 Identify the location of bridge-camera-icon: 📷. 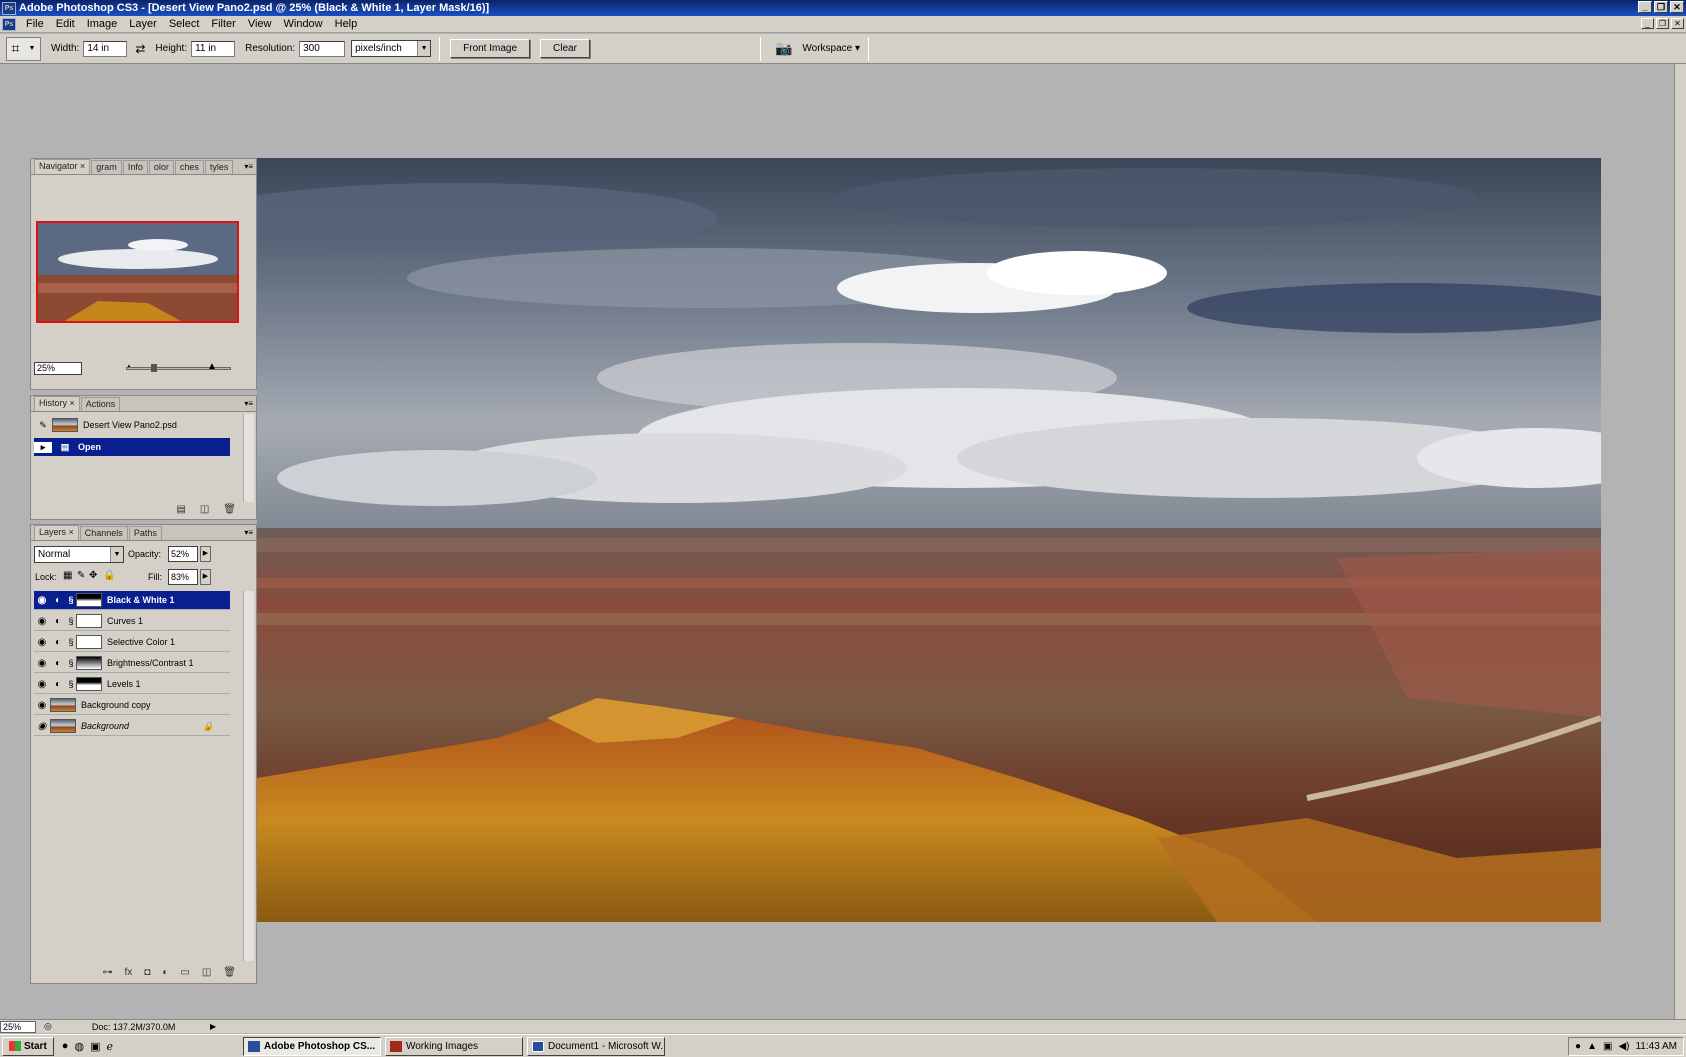
(783, 48).